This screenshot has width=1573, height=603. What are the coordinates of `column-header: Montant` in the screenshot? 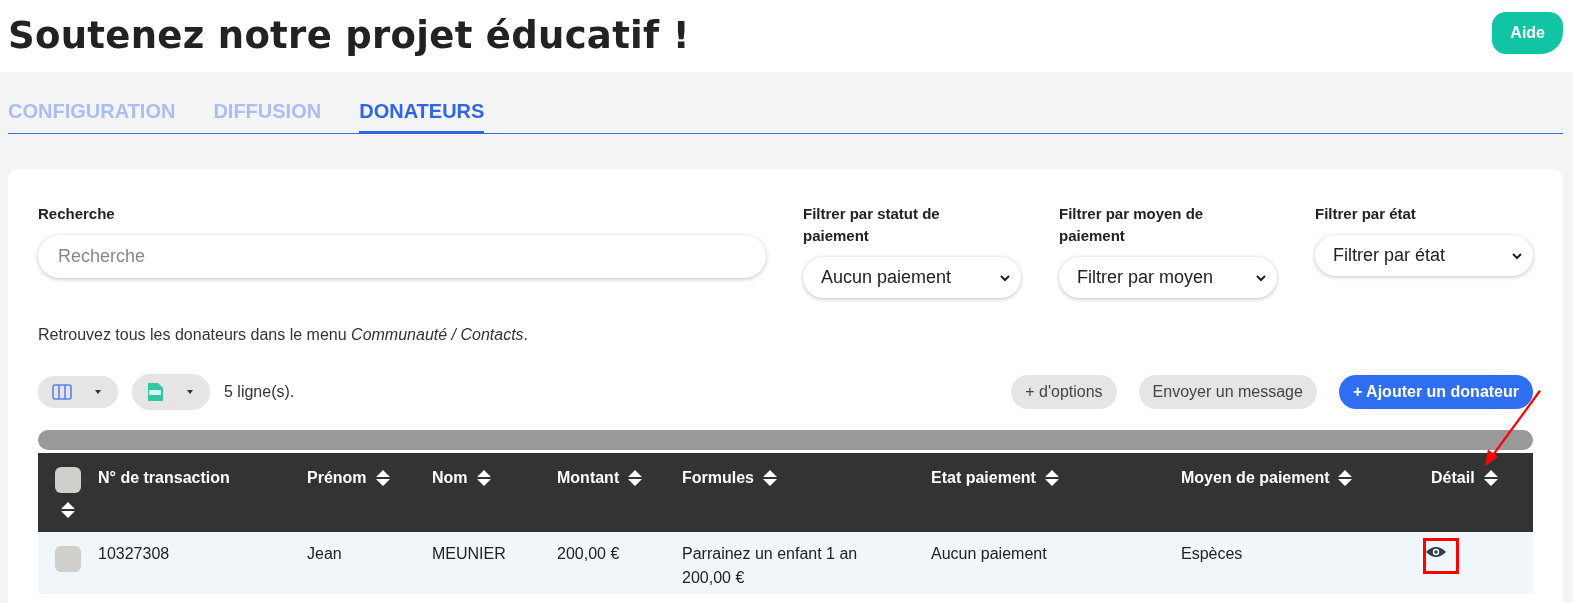 It's located at (588, 477).